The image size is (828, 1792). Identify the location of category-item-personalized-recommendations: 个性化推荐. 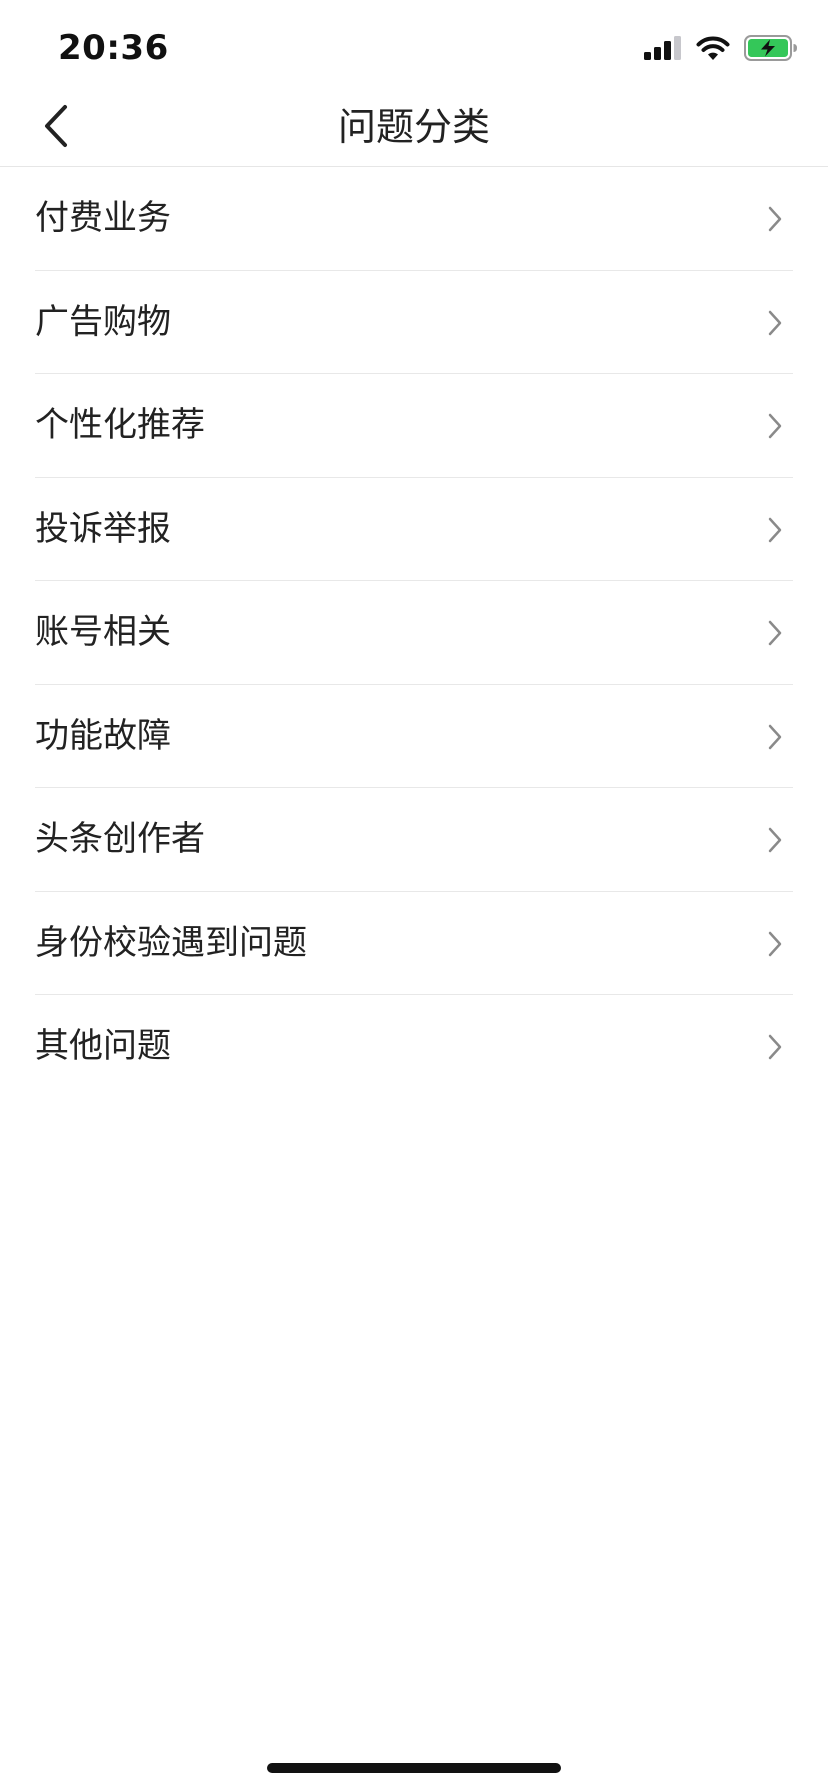
(414, 426).